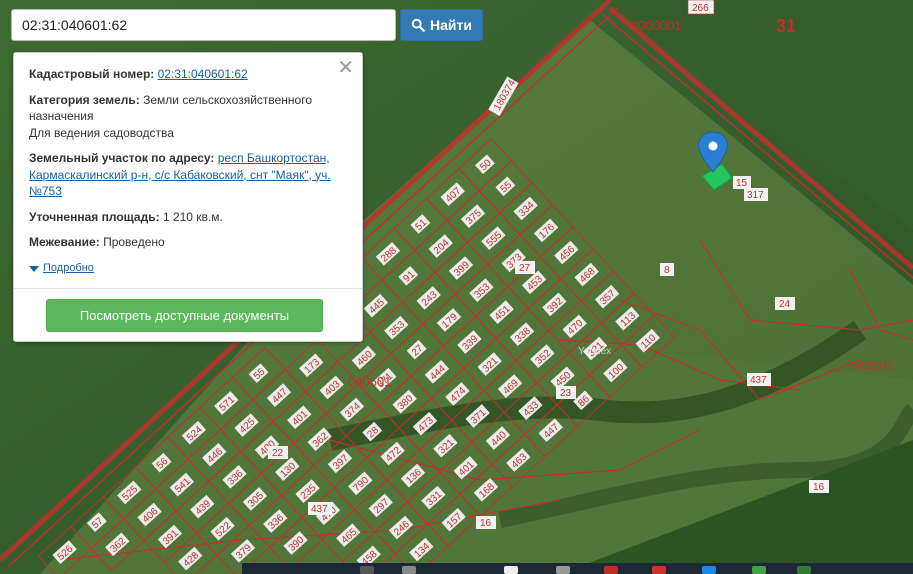  Describe the element at coordinates (68, 268) in the screenshot. I see `more-details-label: Подробно` at that location.